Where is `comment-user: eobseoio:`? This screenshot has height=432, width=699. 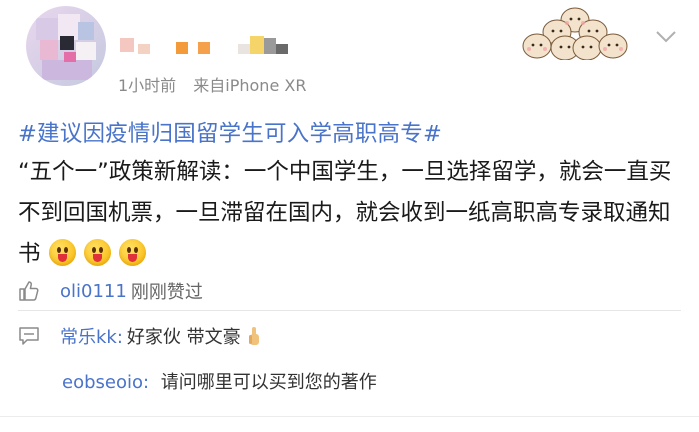 comment-user: eobseoio: is located at coordinates (105, 382).